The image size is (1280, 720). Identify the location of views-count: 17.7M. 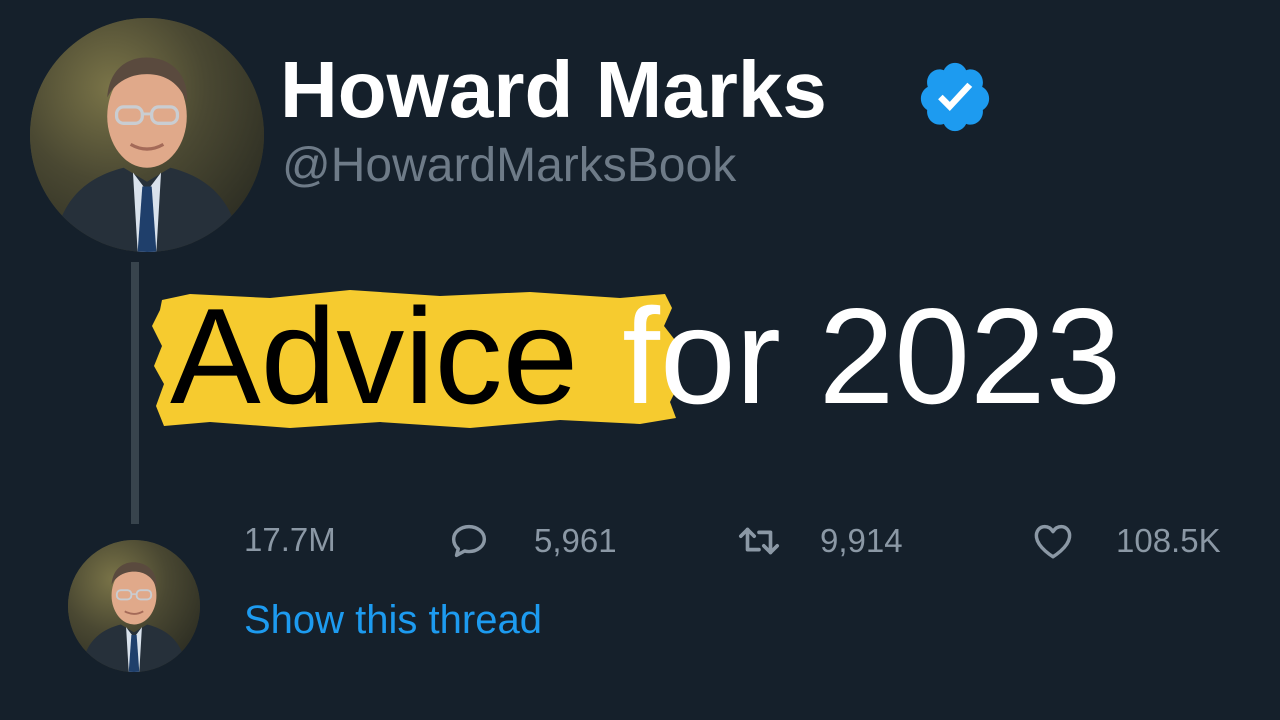
(290, 540).